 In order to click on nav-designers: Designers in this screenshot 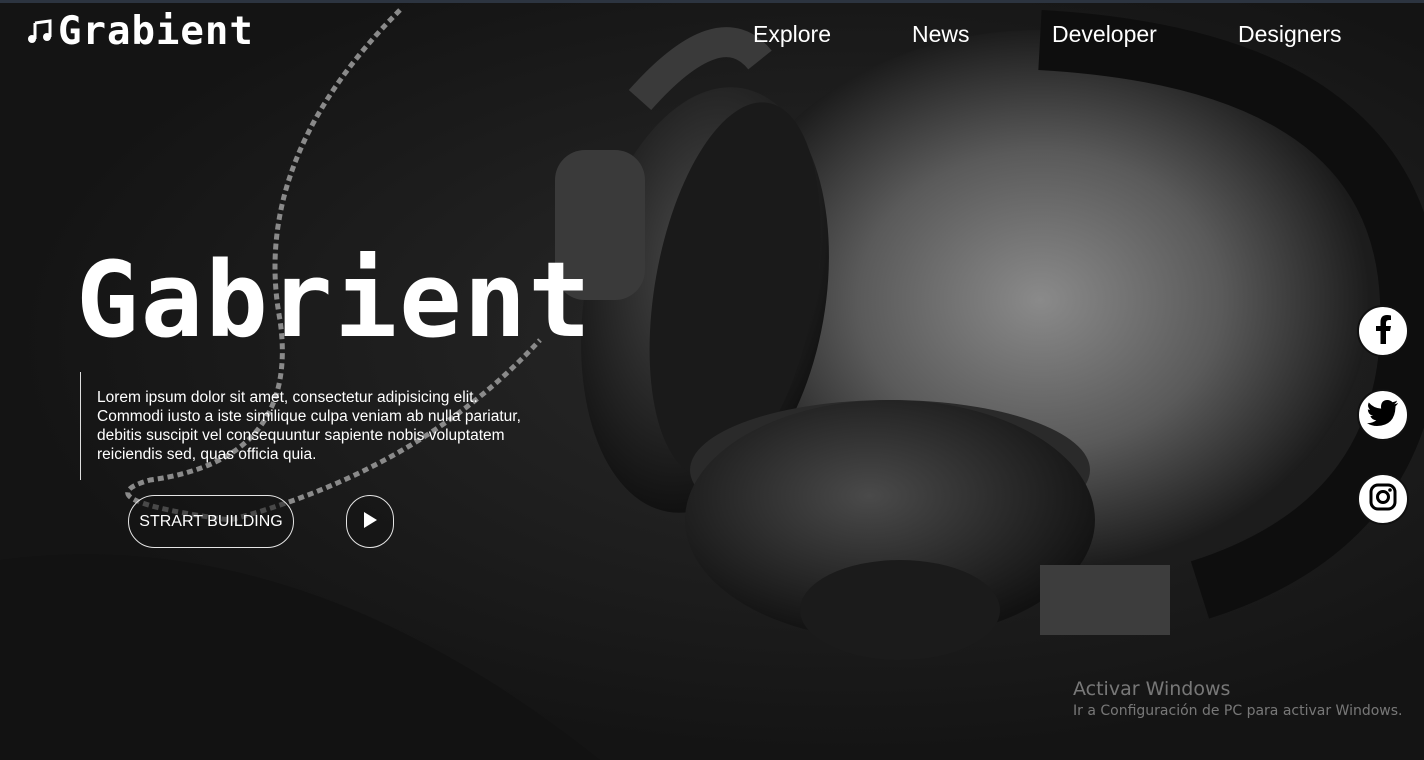, I will do `click(1290, 34)`.